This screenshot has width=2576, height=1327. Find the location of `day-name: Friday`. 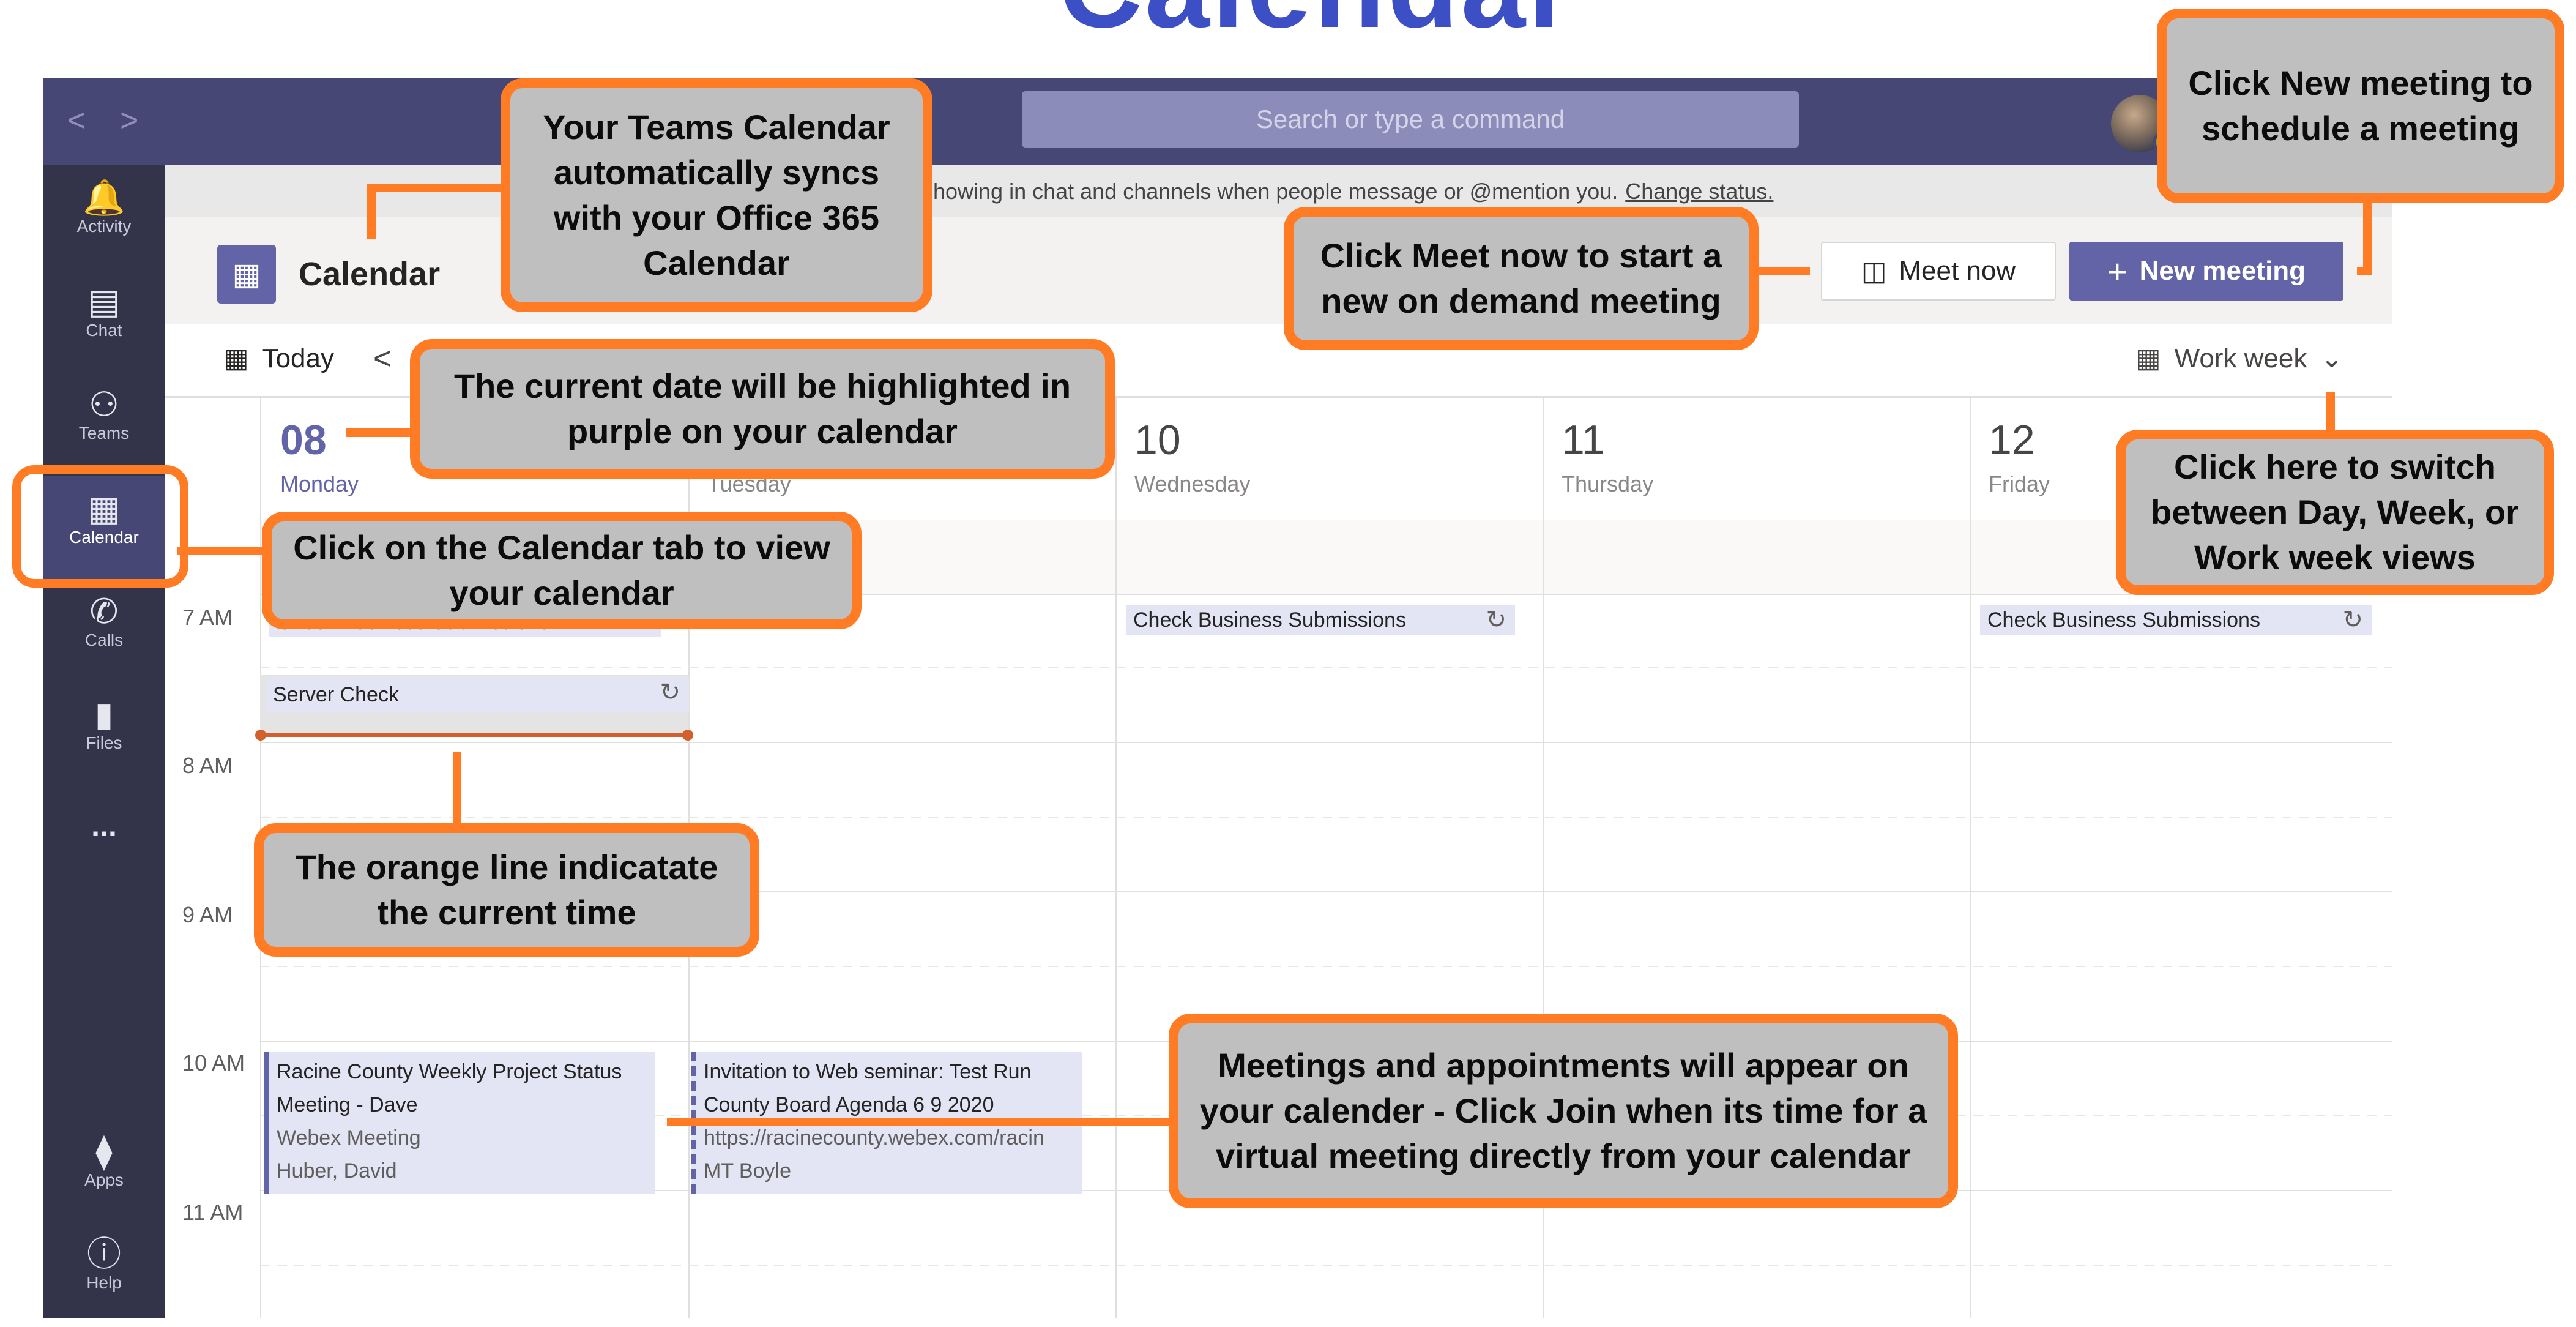

day-name: Friday is located at coordinates (2020, 483).